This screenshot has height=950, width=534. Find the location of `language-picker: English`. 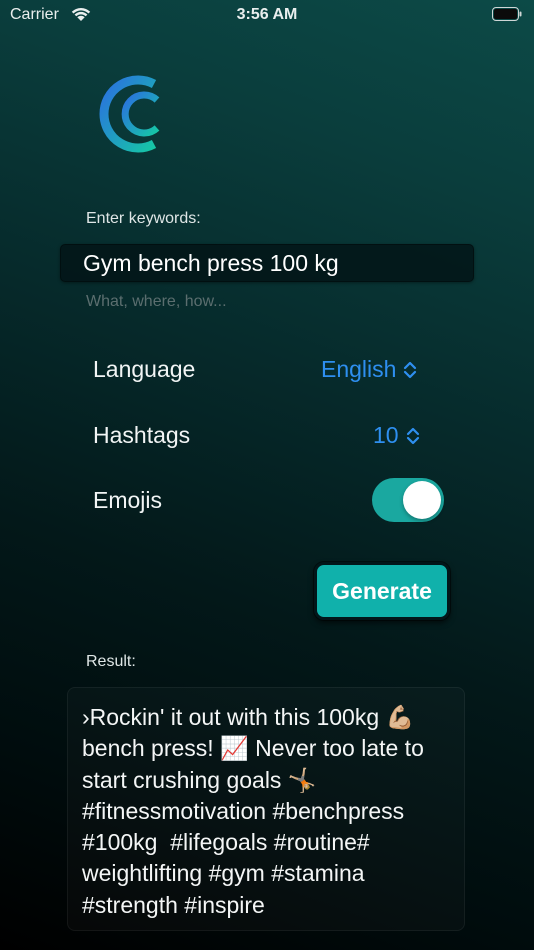

language-picker: English is located at coordinates (369, 369).